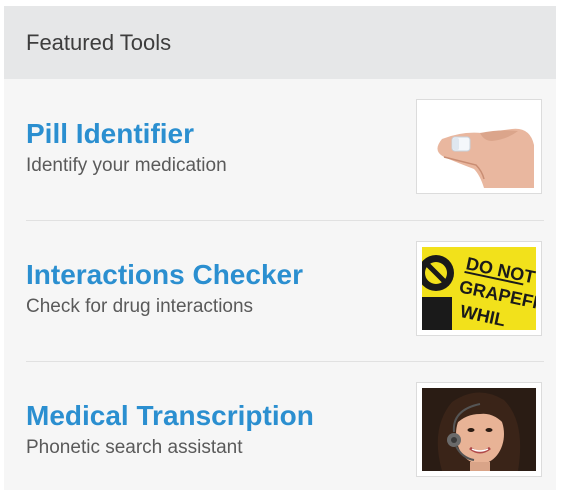 The width and height of the screenshot is (562, 502). Describe the element at coordinates (221, 134) in the screenshot. I see `pill-identifier-link: Pill Identifier` at that location.